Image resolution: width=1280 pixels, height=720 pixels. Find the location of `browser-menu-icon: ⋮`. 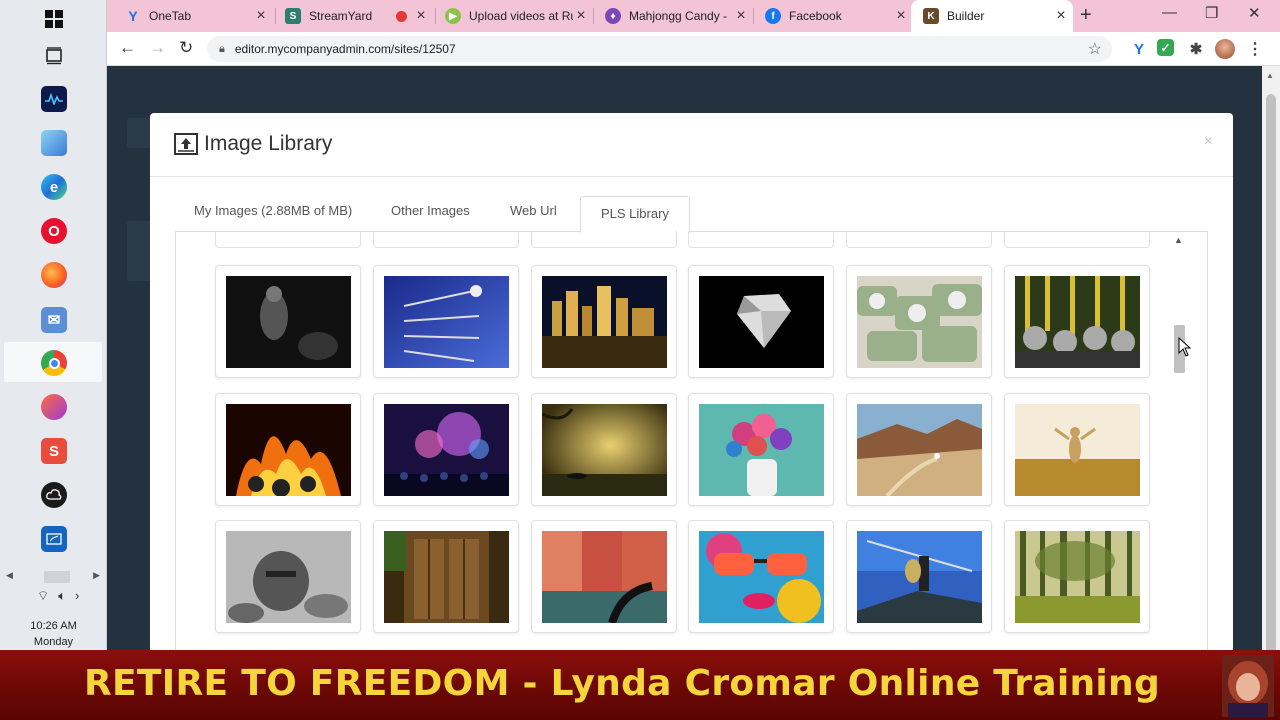

browser-menu-icon: ⋮ is located at coordinates (1255, 49).